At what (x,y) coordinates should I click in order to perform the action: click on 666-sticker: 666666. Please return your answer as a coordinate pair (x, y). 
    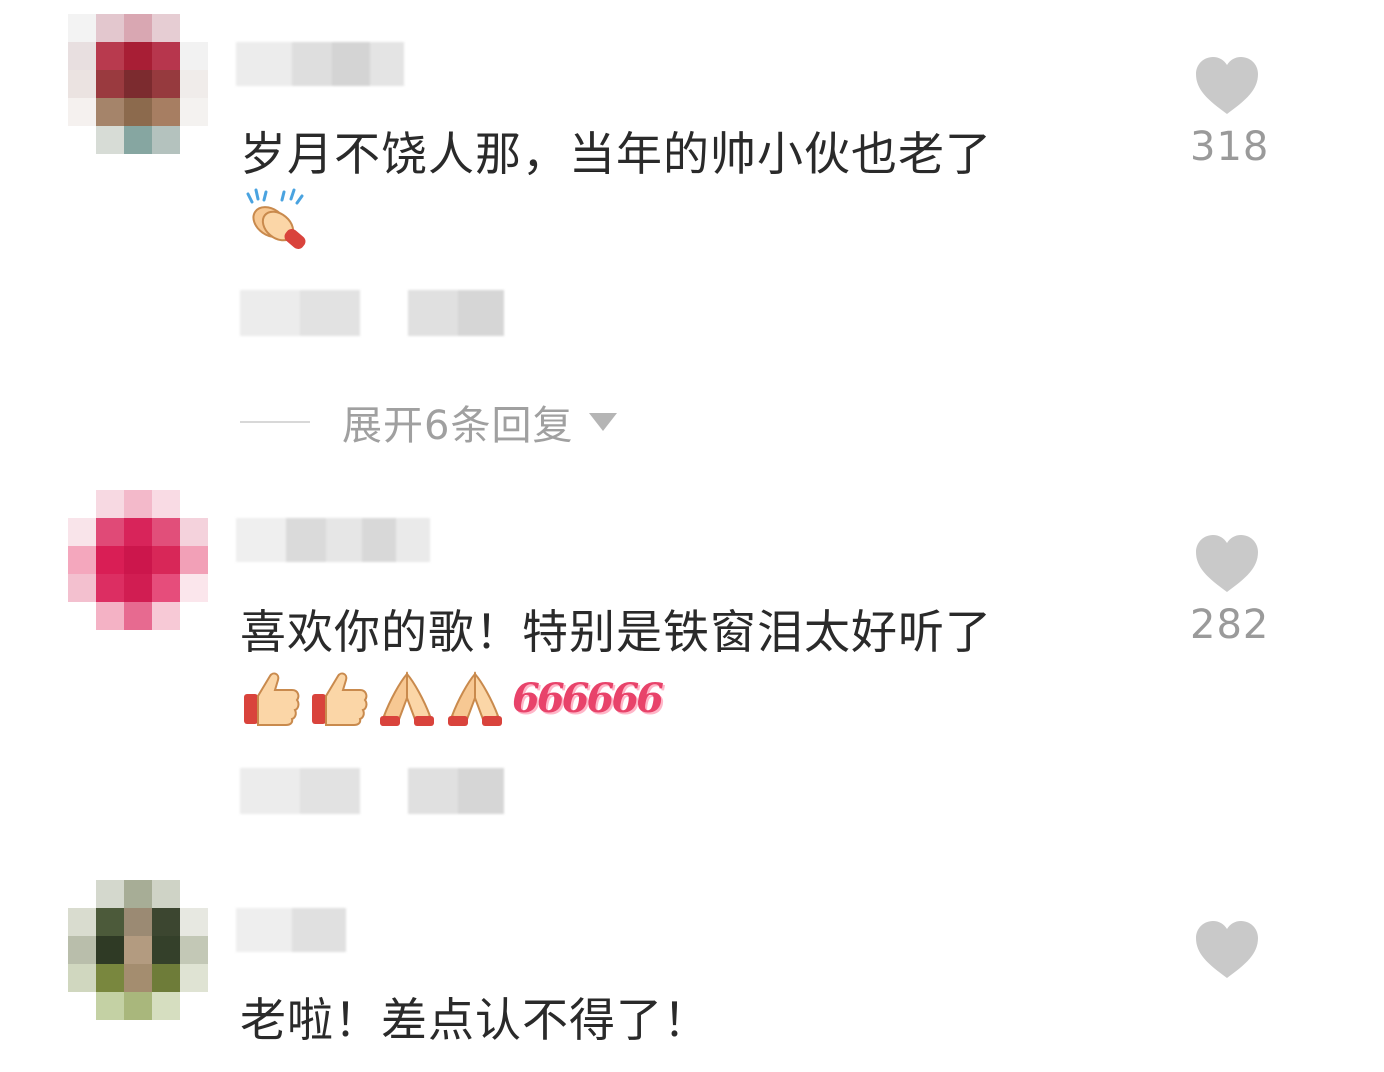
    Looking at the image, I should click on (588, 698).